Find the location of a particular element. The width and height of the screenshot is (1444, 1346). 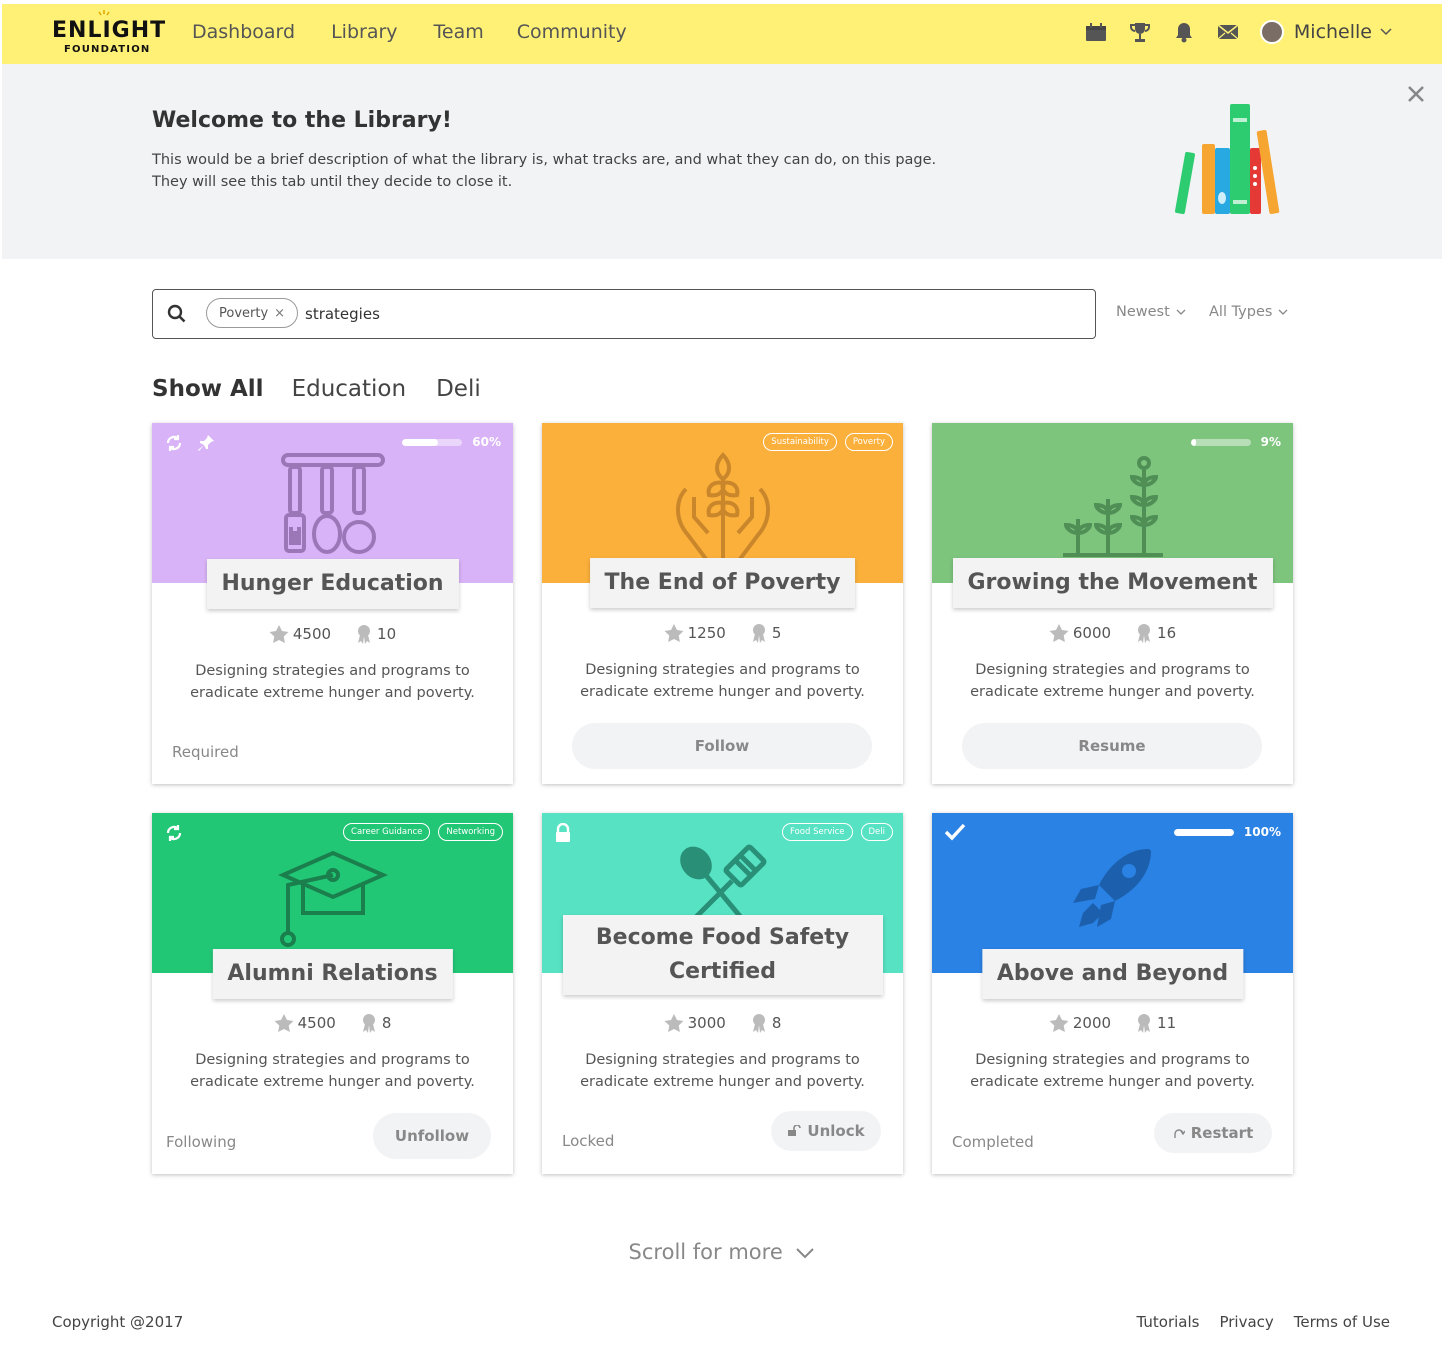

card-title: Hunger Education is located at coordinates (332, 584).